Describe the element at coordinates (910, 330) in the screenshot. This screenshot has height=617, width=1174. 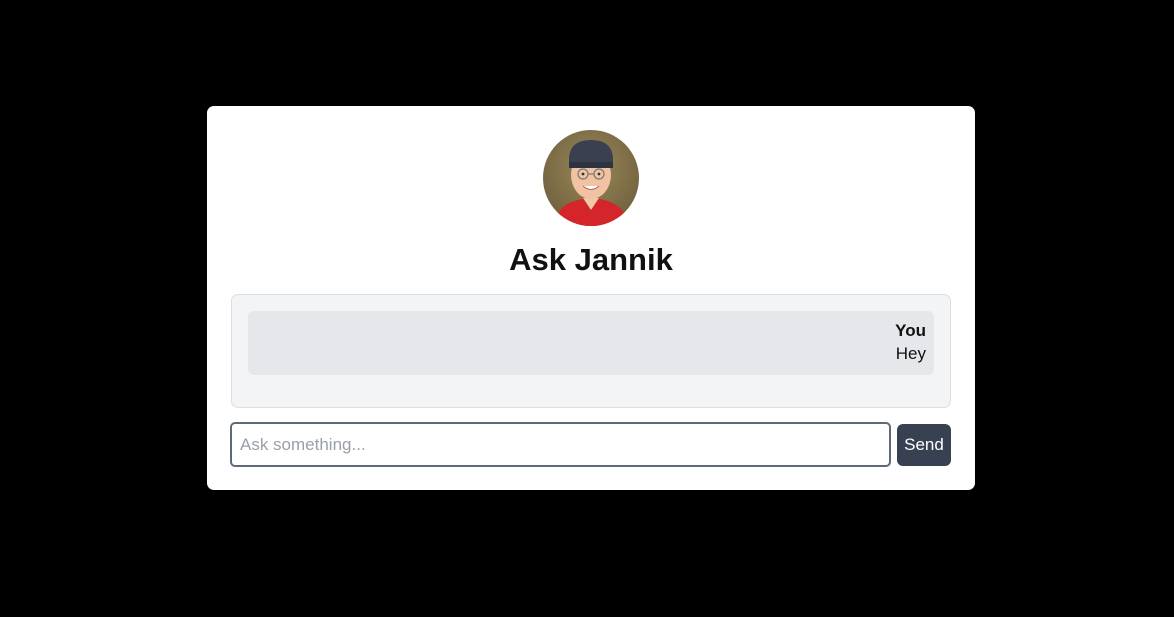
I see `message-author: You` at that location.